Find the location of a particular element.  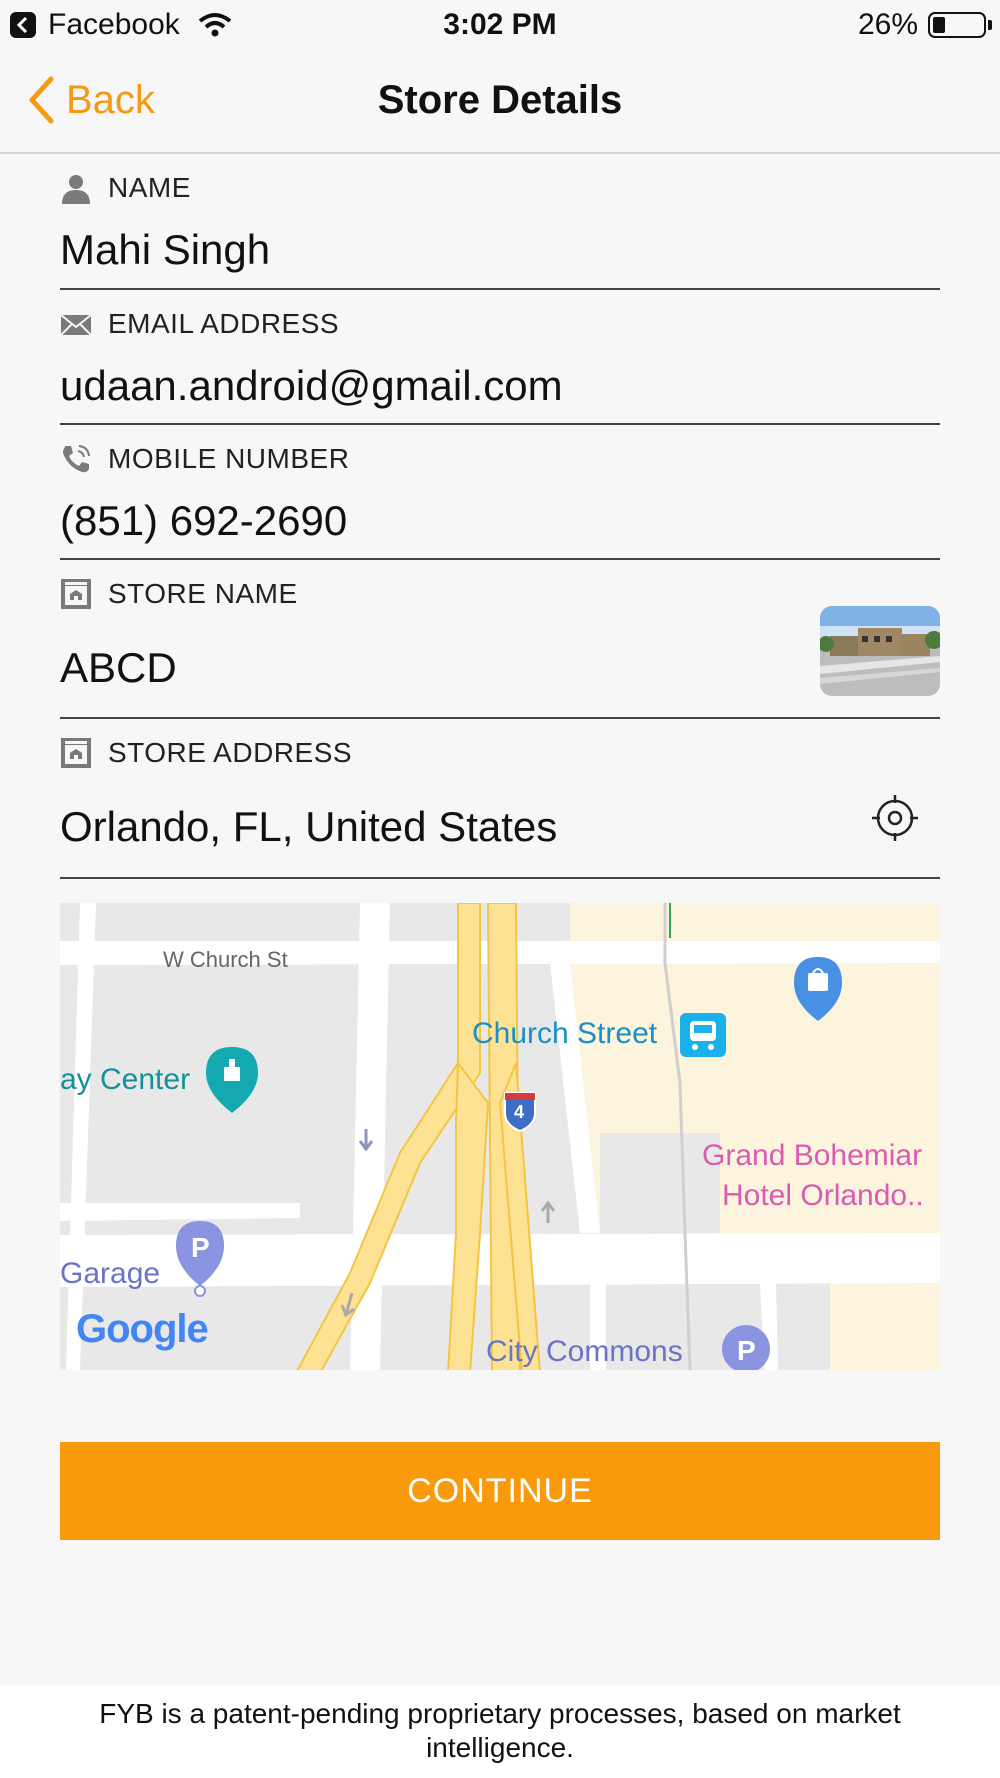

envelope-icon is located at coordinates (76, 325).